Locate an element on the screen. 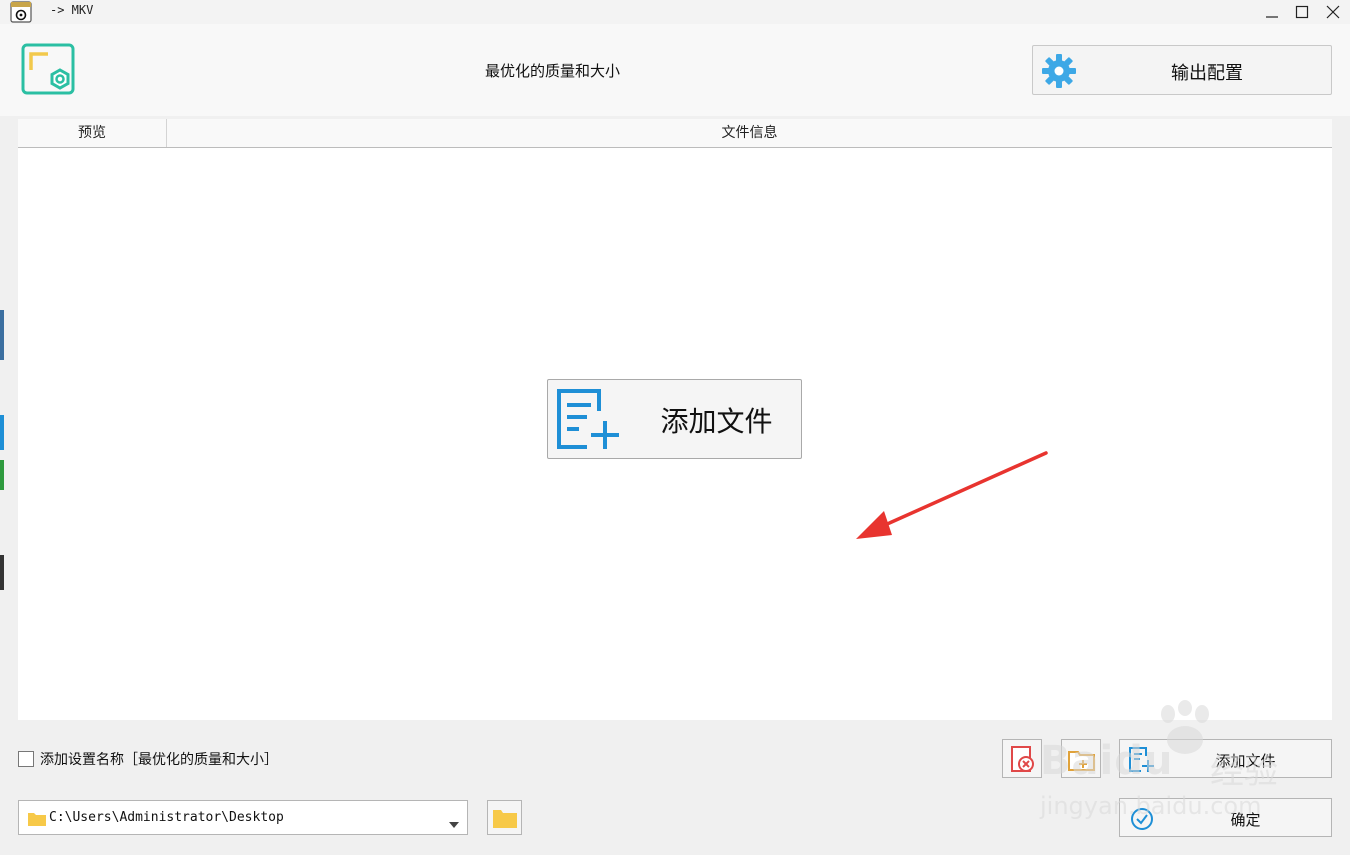  minimize-button is located at coordinates (1272, 12).